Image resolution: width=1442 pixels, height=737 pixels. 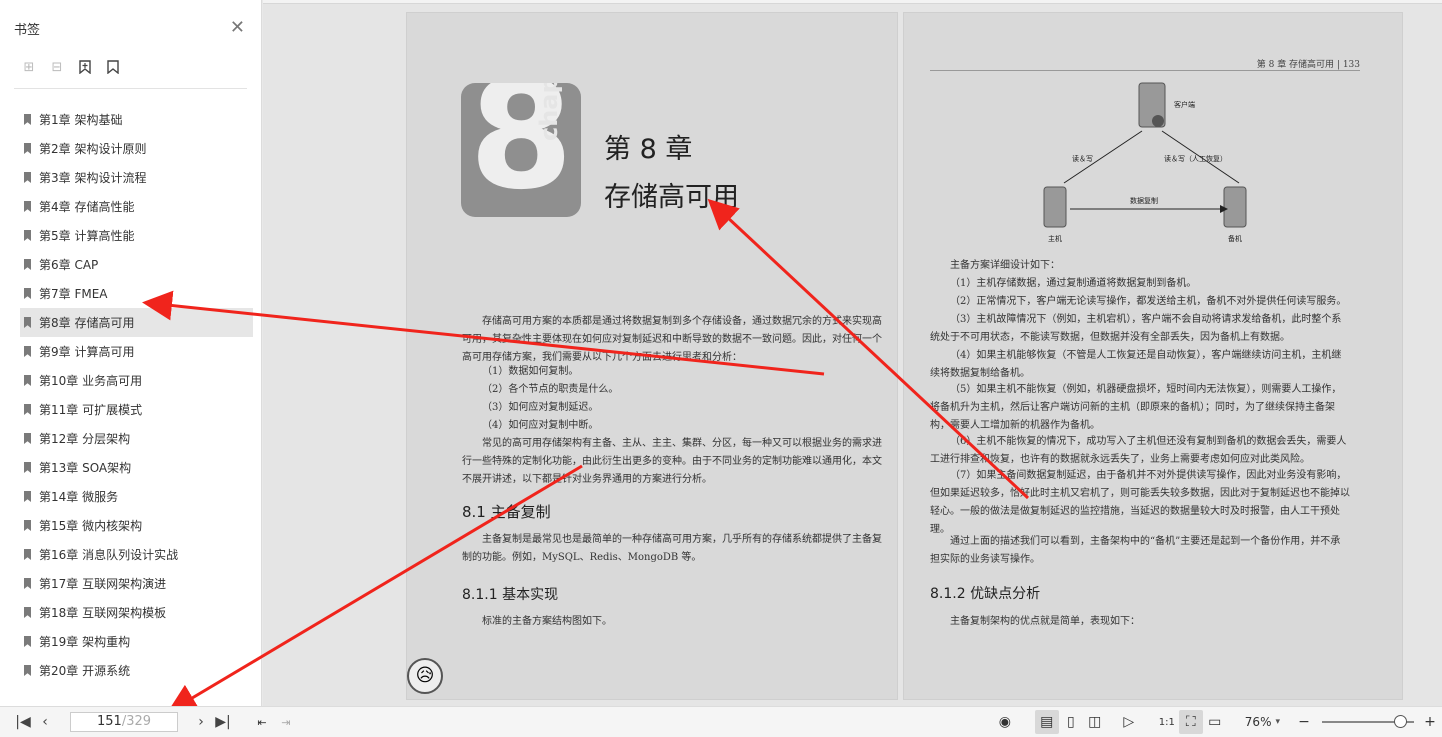 I want to click on chapter-title-number: 第 8 章, so click(x=648, y=149).